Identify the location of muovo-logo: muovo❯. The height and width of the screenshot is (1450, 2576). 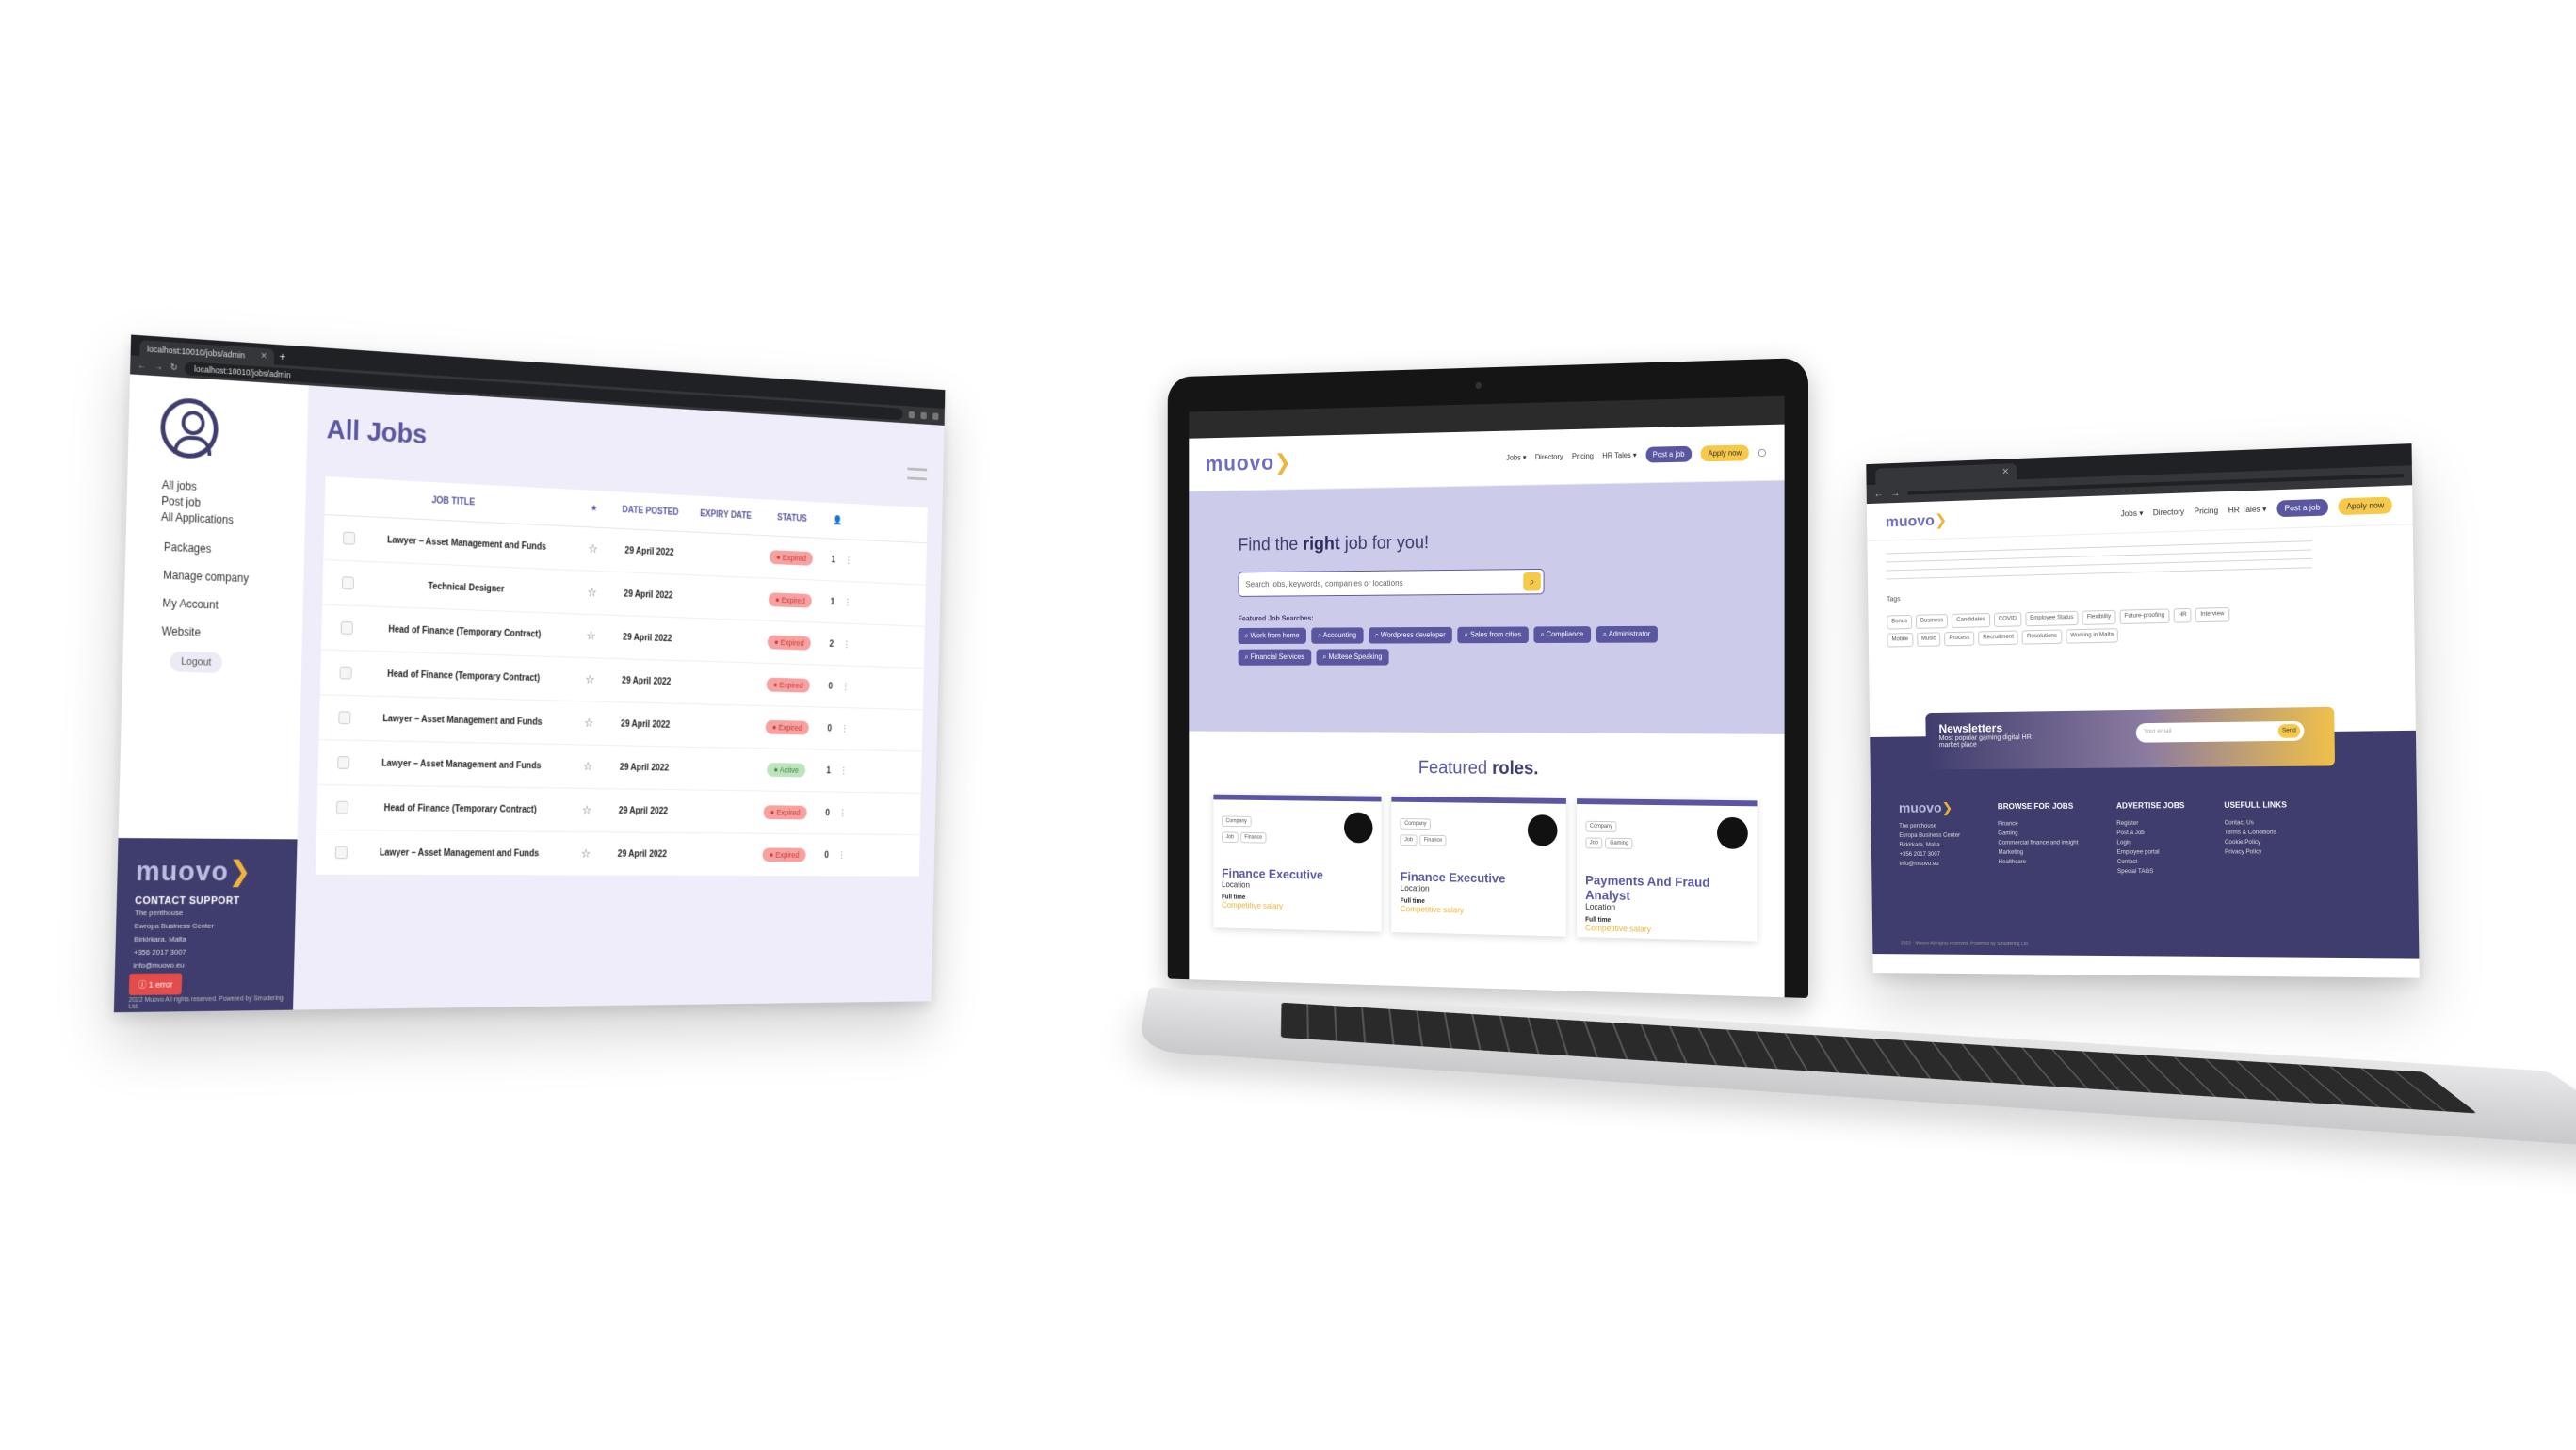
(1249, 462).